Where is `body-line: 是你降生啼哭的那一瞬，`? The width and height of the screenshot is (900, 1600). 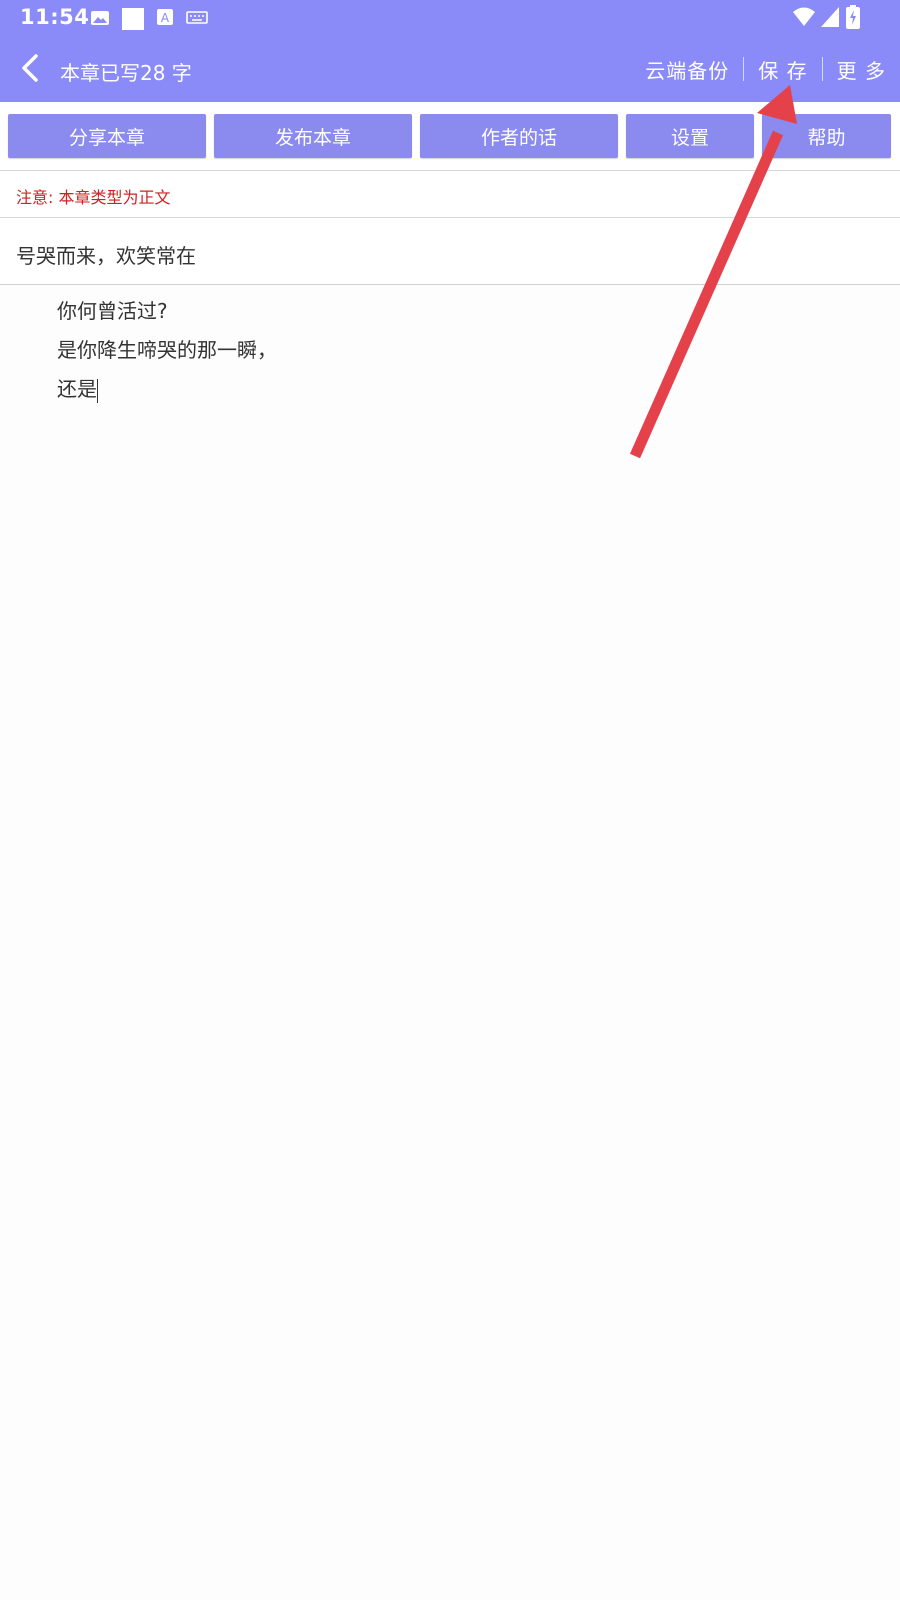
body-line: 是你降生啼哭的那一瞬， is located at coordinates (167, 350).